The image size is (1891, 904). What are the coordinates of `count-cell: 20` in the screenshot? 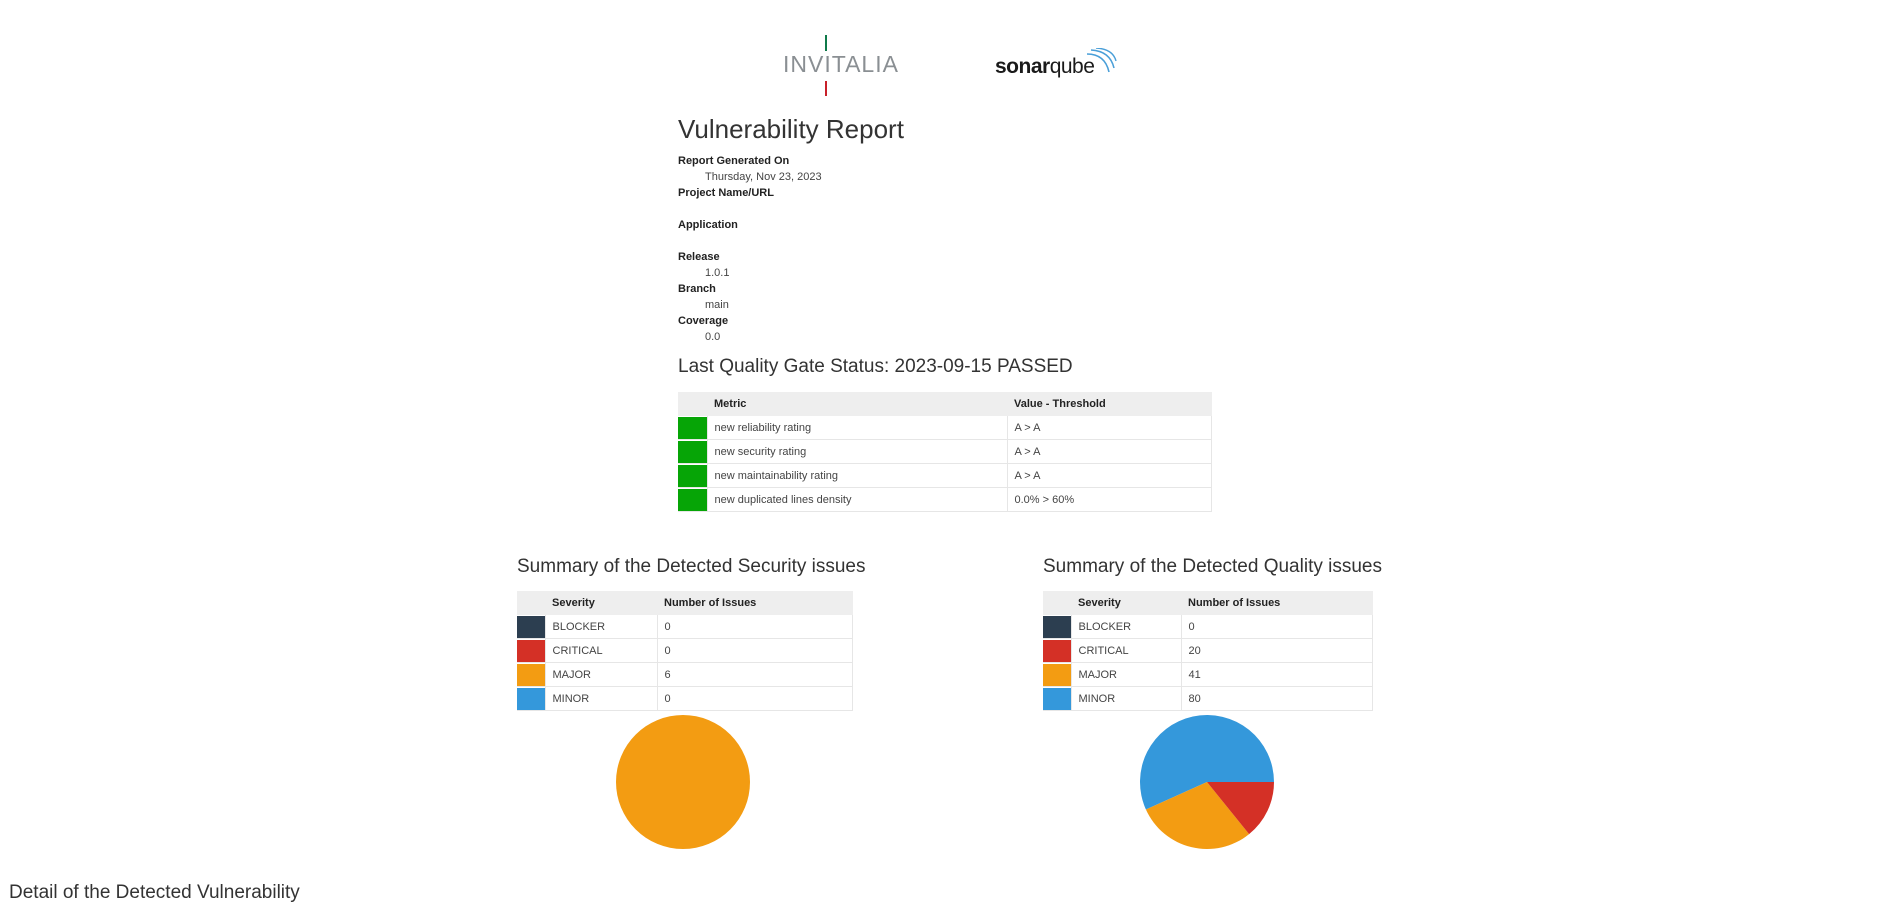 It's located at (1277, 650).